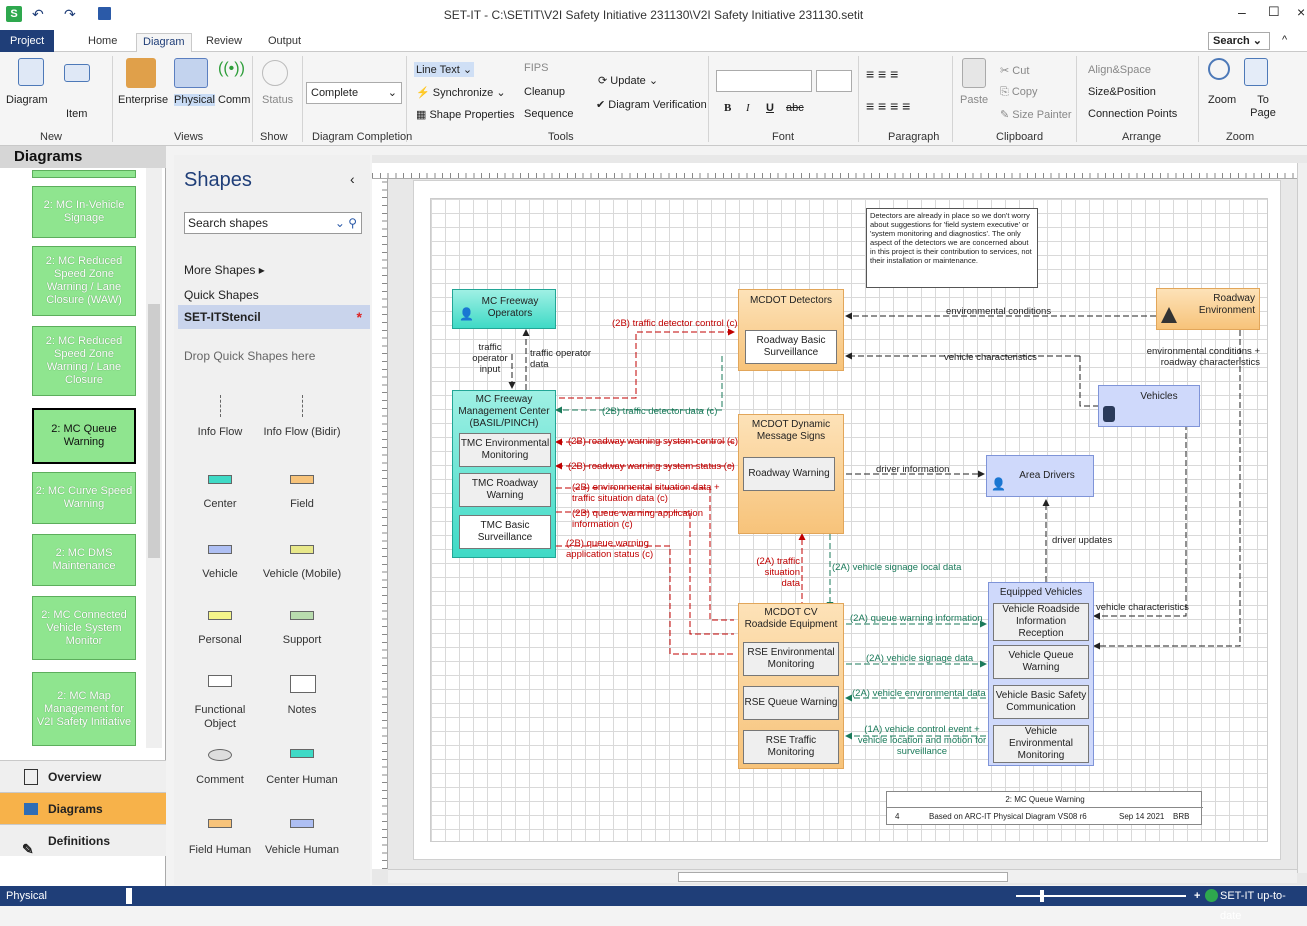  I want to click on zoom-in-icon: +, so click(1197, 896).